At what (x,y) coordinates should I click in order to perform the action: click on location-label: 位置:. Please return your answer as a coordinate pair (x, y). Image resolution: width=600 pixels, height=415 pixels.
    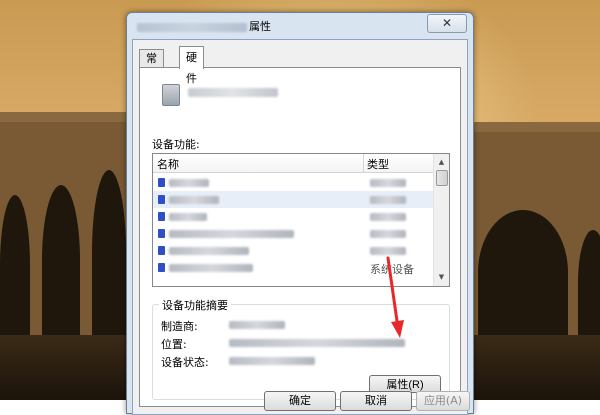
    Looking at the image, I should click on (174, 344).